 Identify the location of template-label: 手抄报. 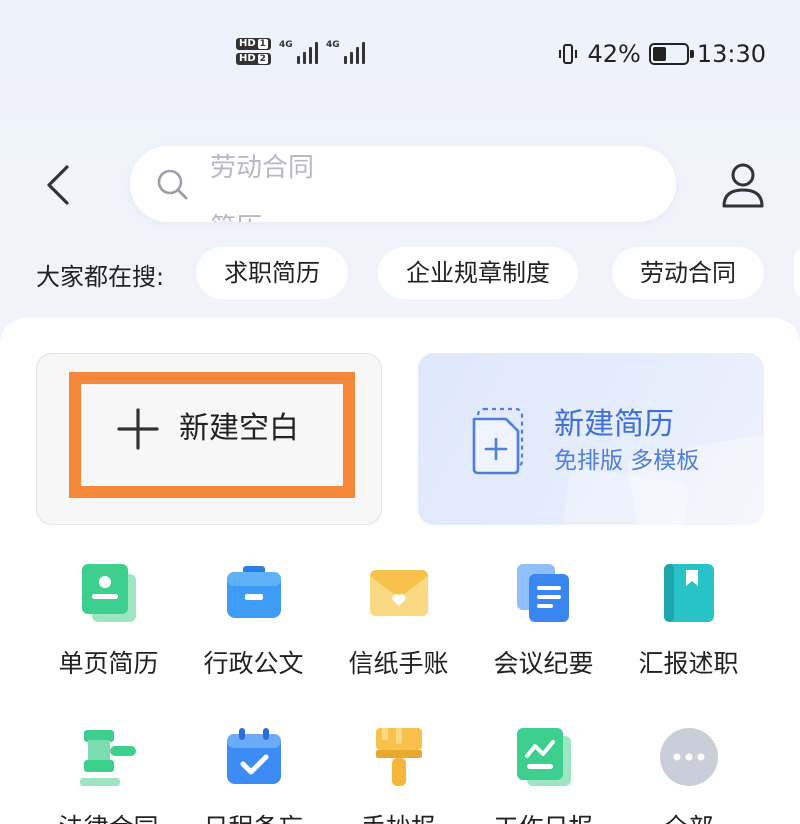
(398, 816).